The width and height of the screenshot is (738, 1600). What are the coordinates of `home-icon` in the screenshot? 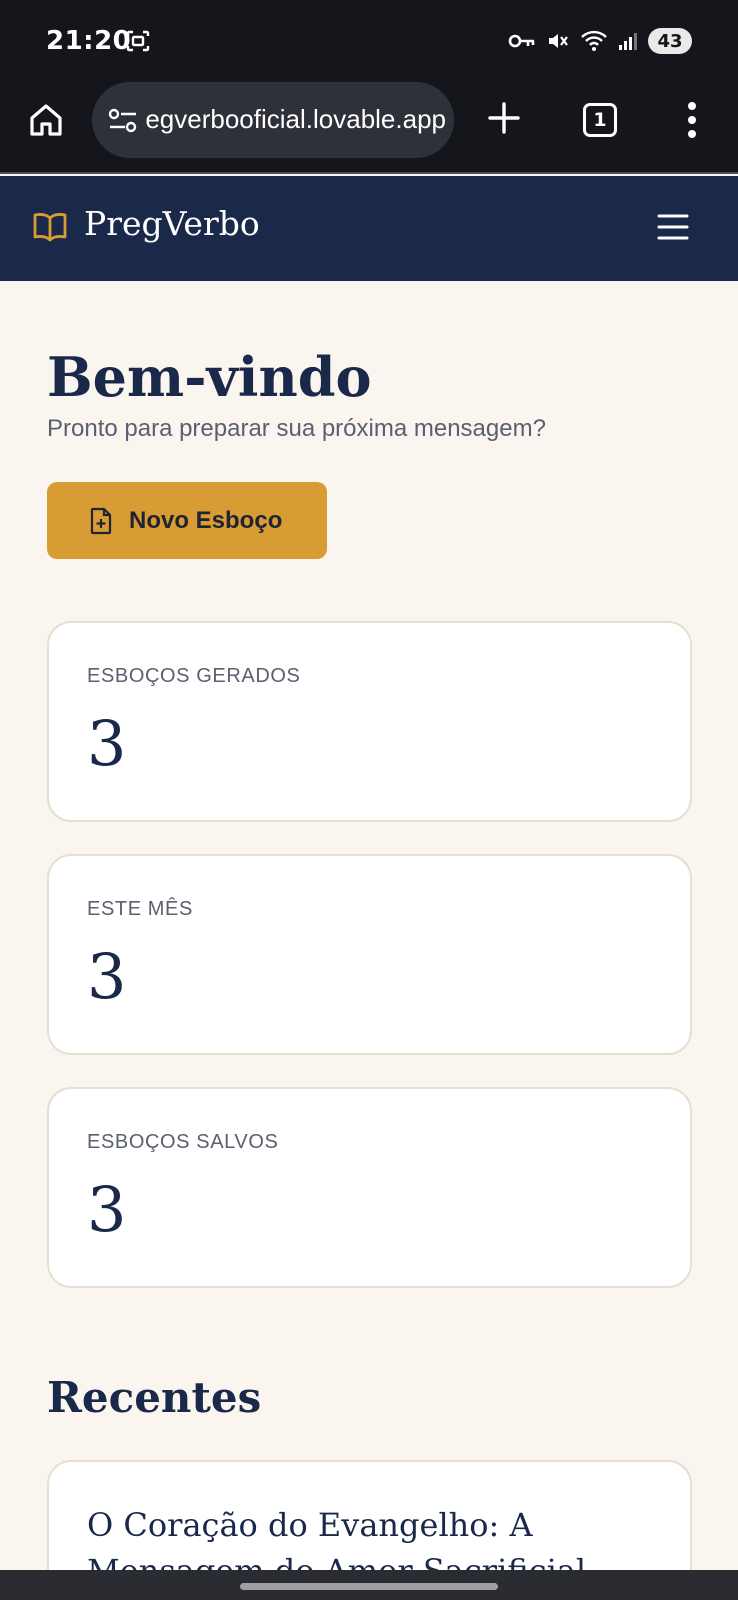 It's located at (46, 120).